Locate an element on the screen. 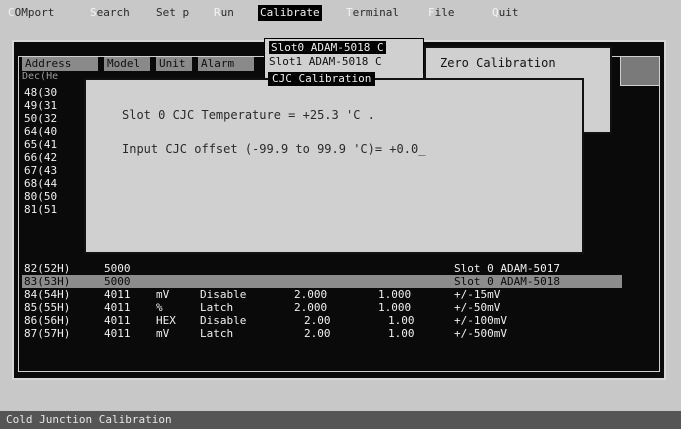 This screenshot has height=429, width=681. menu-terminal: Terminal is located at coordinates (372, 13).